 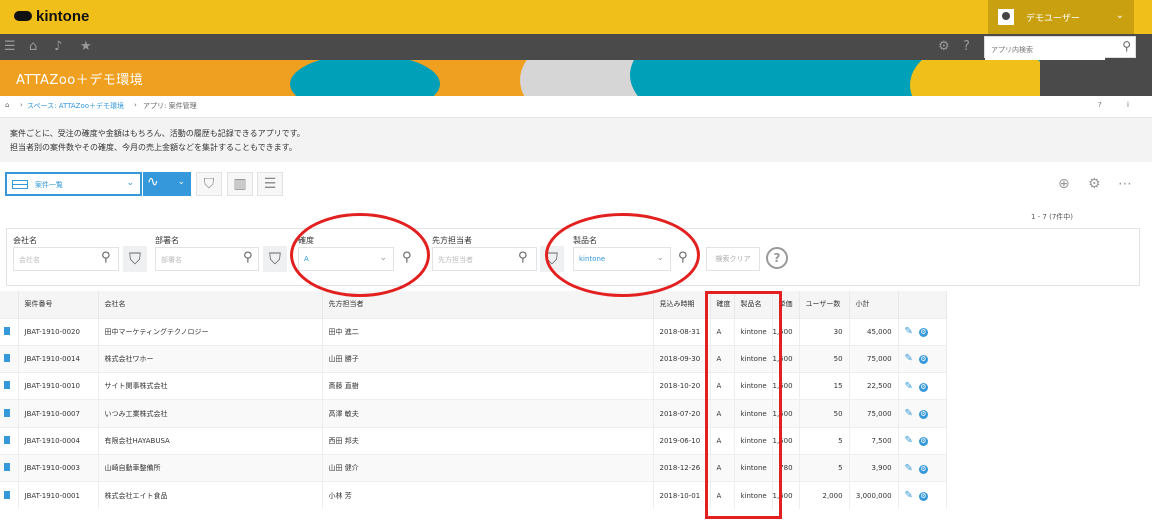 What do you see at coordinates (25, 240) in the screenshot?
I see `company-filter-label: 会社名` at bounding box center [25, 240].